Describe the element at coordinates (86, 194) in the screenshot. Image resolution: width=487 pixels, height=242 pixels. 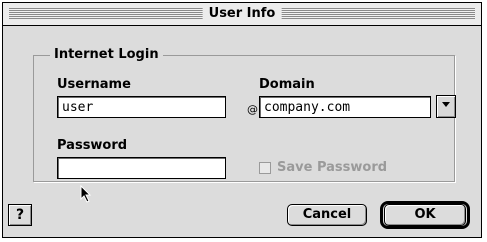
I see `arrow-pointer-icon` at that location.